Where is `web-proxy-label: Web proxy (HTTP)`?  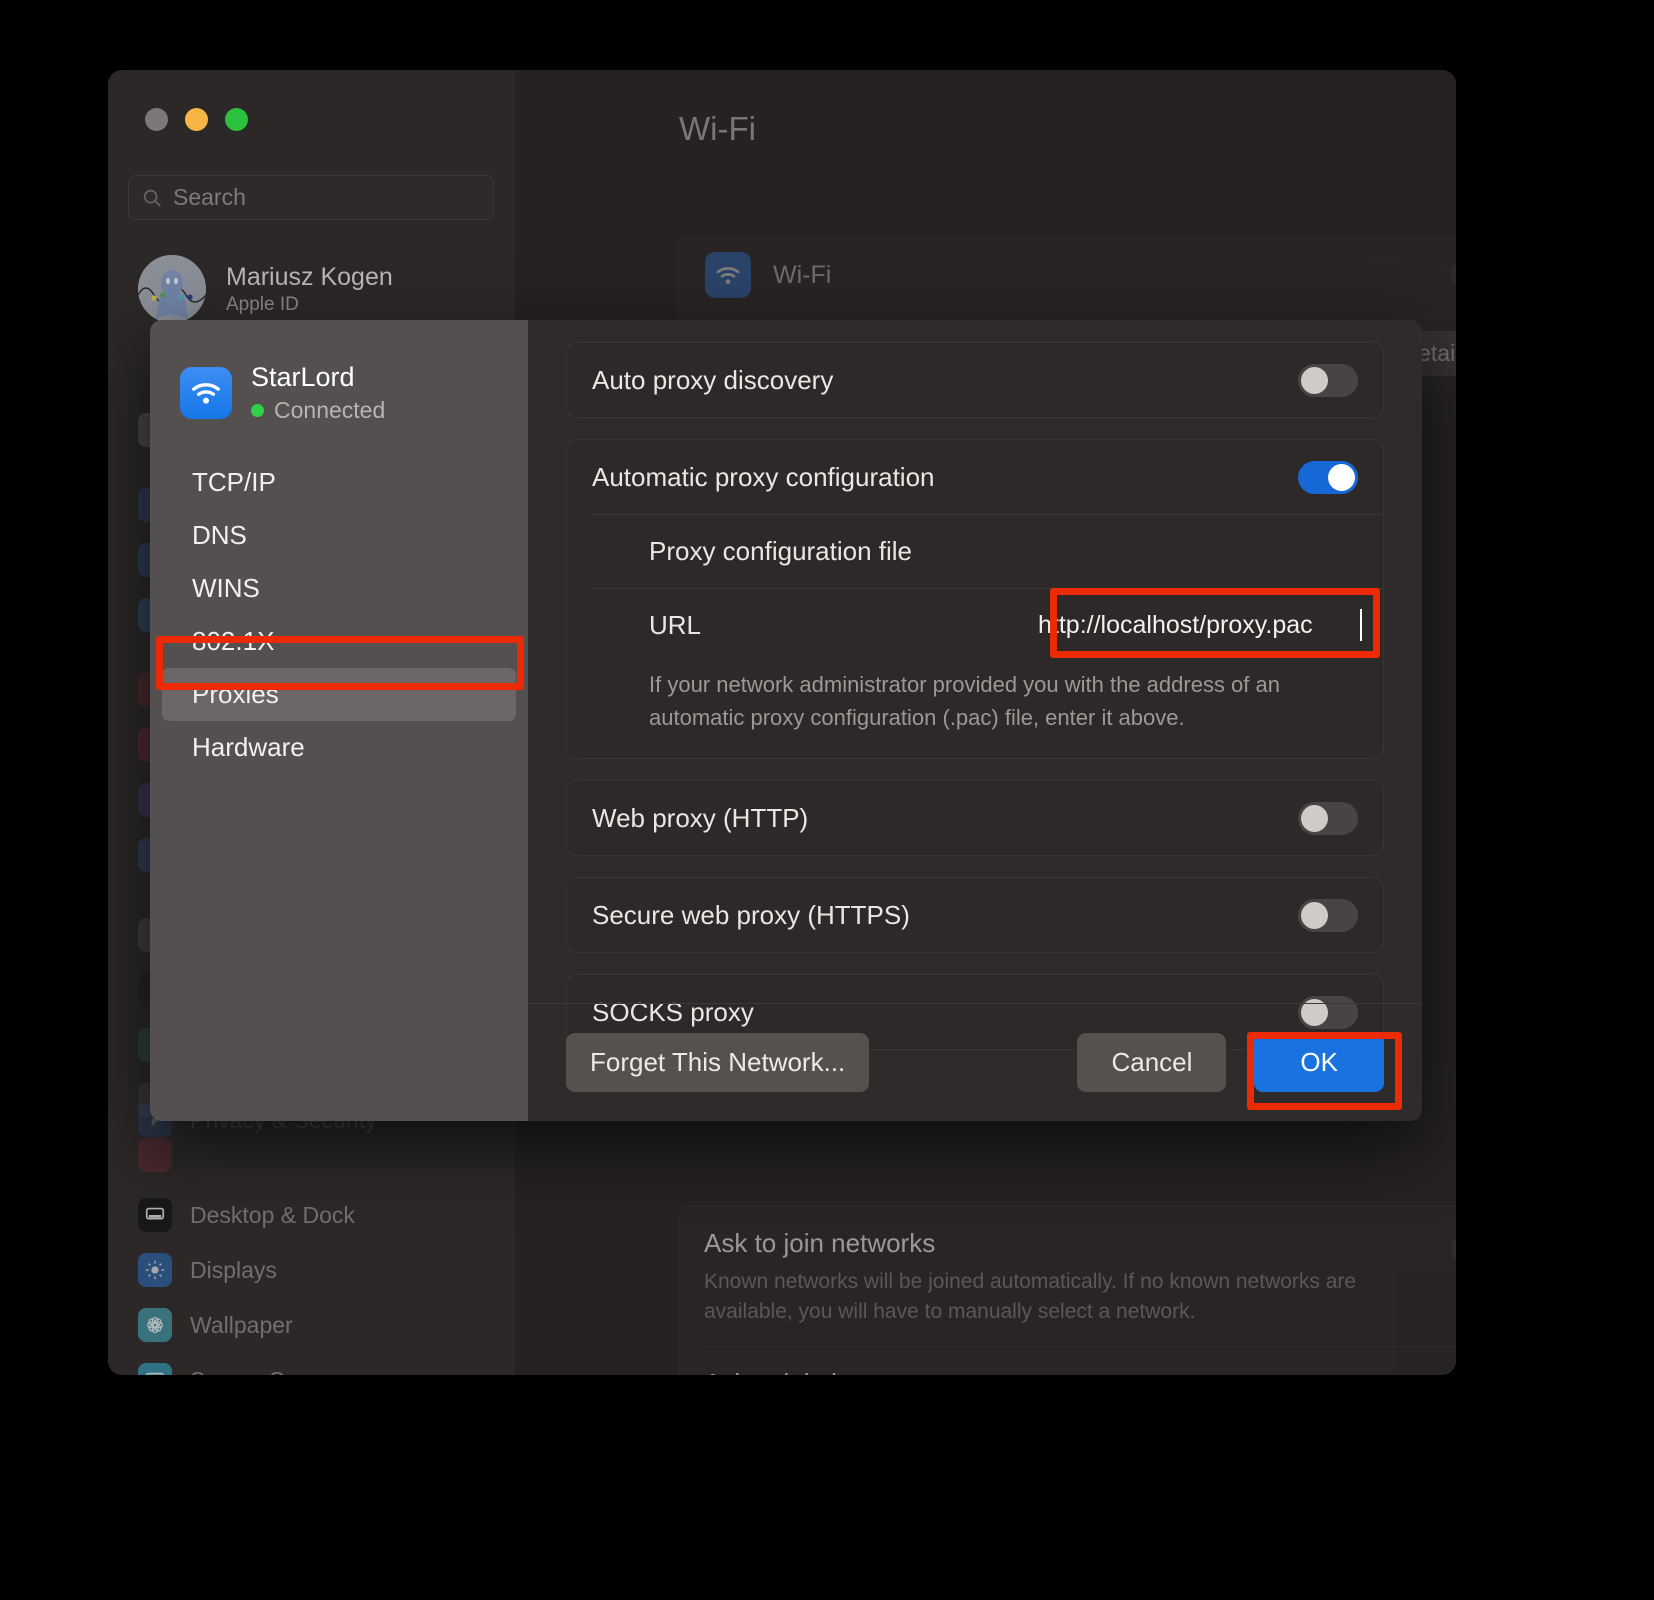
web-proxy-label: Web proxy (HTTP) is located at coordinates (700, 817).